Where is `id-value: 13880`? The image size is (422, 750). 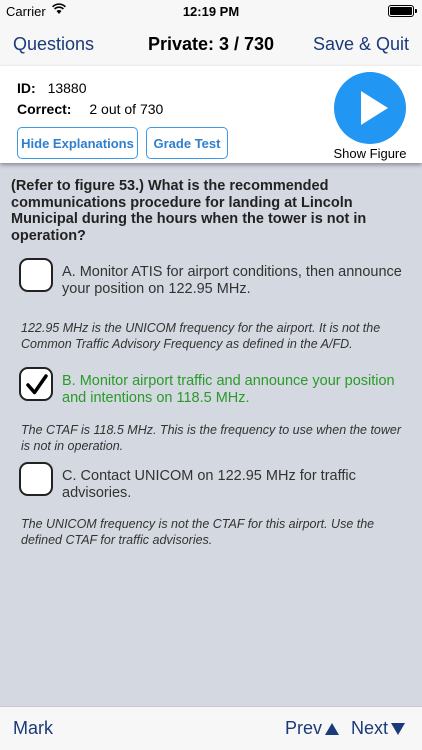 id-value: 13880 is located at coordinates (67, 88).